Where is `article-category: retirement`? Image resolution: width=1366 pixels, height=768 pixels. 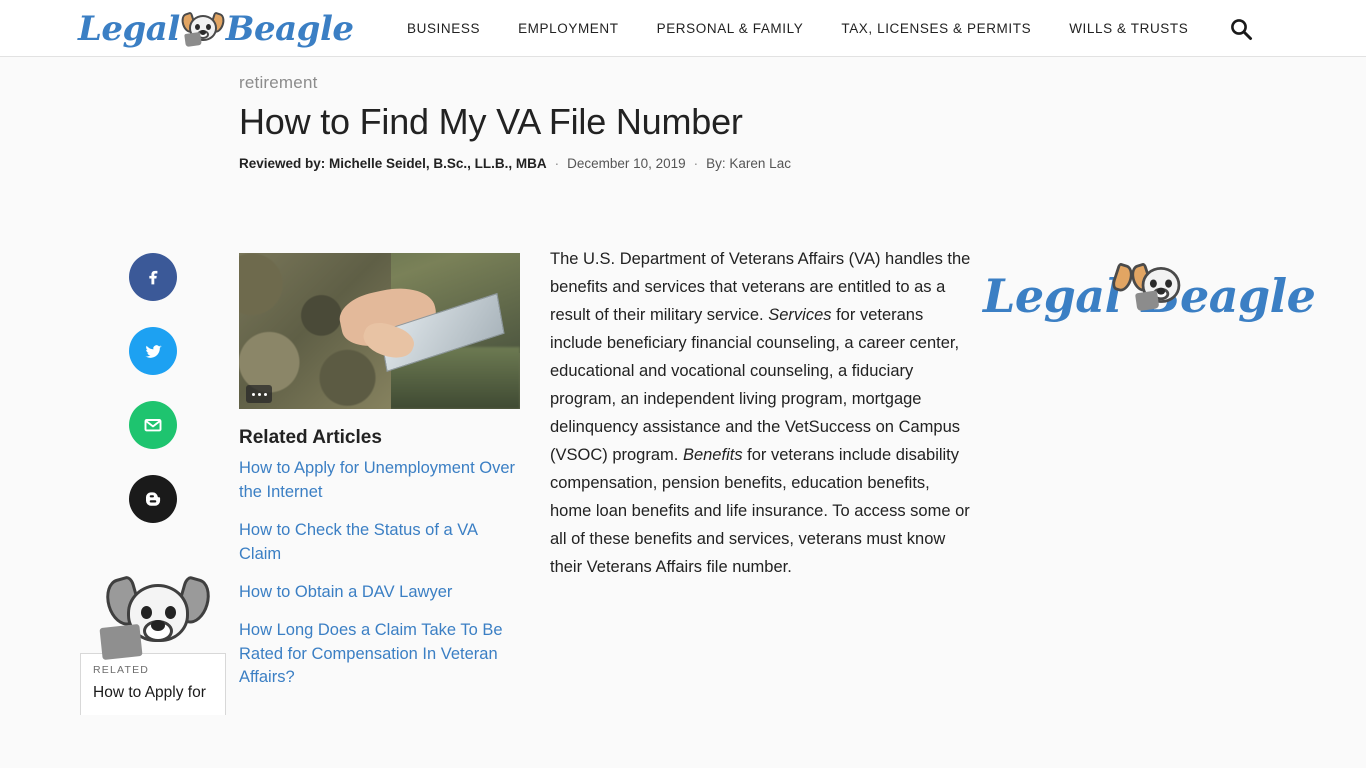 article-category: retirement is located at coordinates (609, 83).